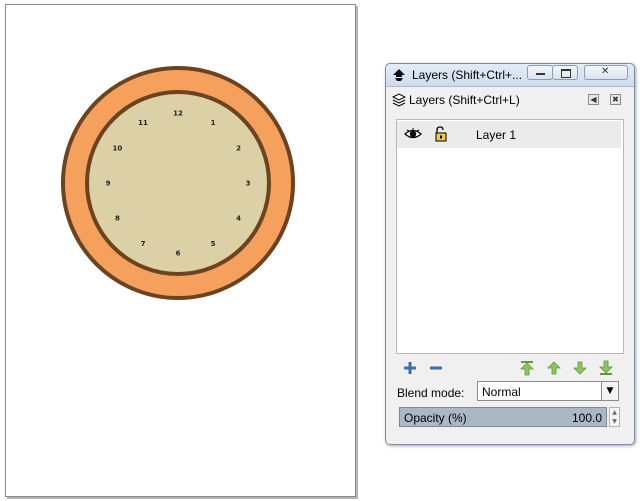 This screenshot has height=501, width=643. I want to click on clock-number-5: 5, so click(213, 244).